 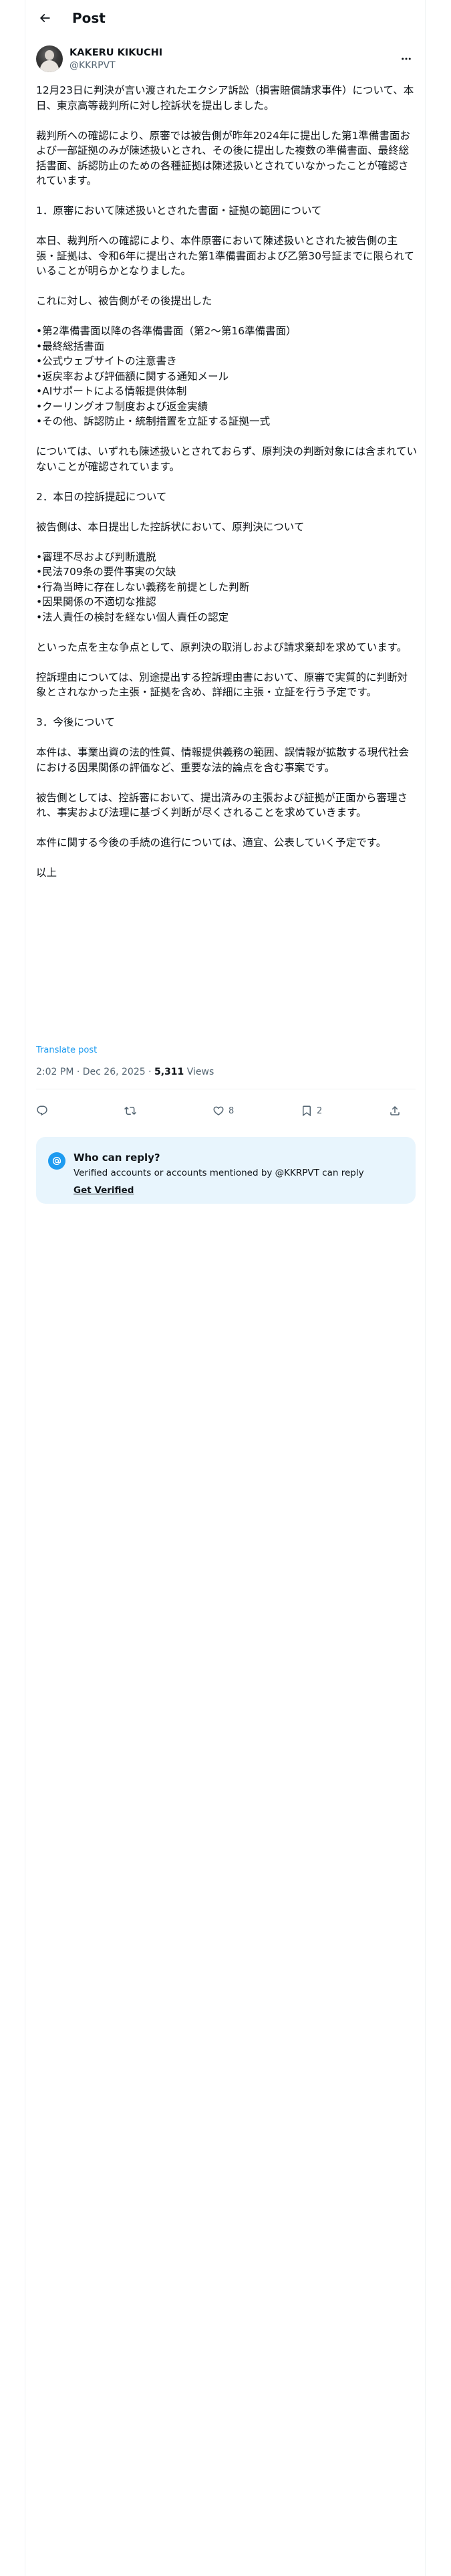 What do you see at coordinates (169, 1072) in the screenshot?
I see `views-count: 5,311` at bounding box center [169, 1072].